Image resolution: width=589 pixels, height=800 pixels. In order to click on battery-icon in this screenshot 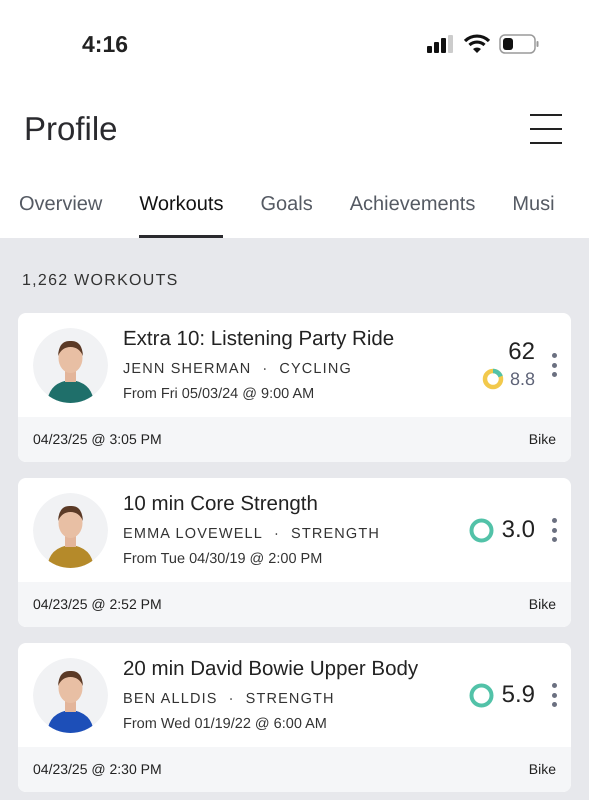, I will do `click(519, 44)`.